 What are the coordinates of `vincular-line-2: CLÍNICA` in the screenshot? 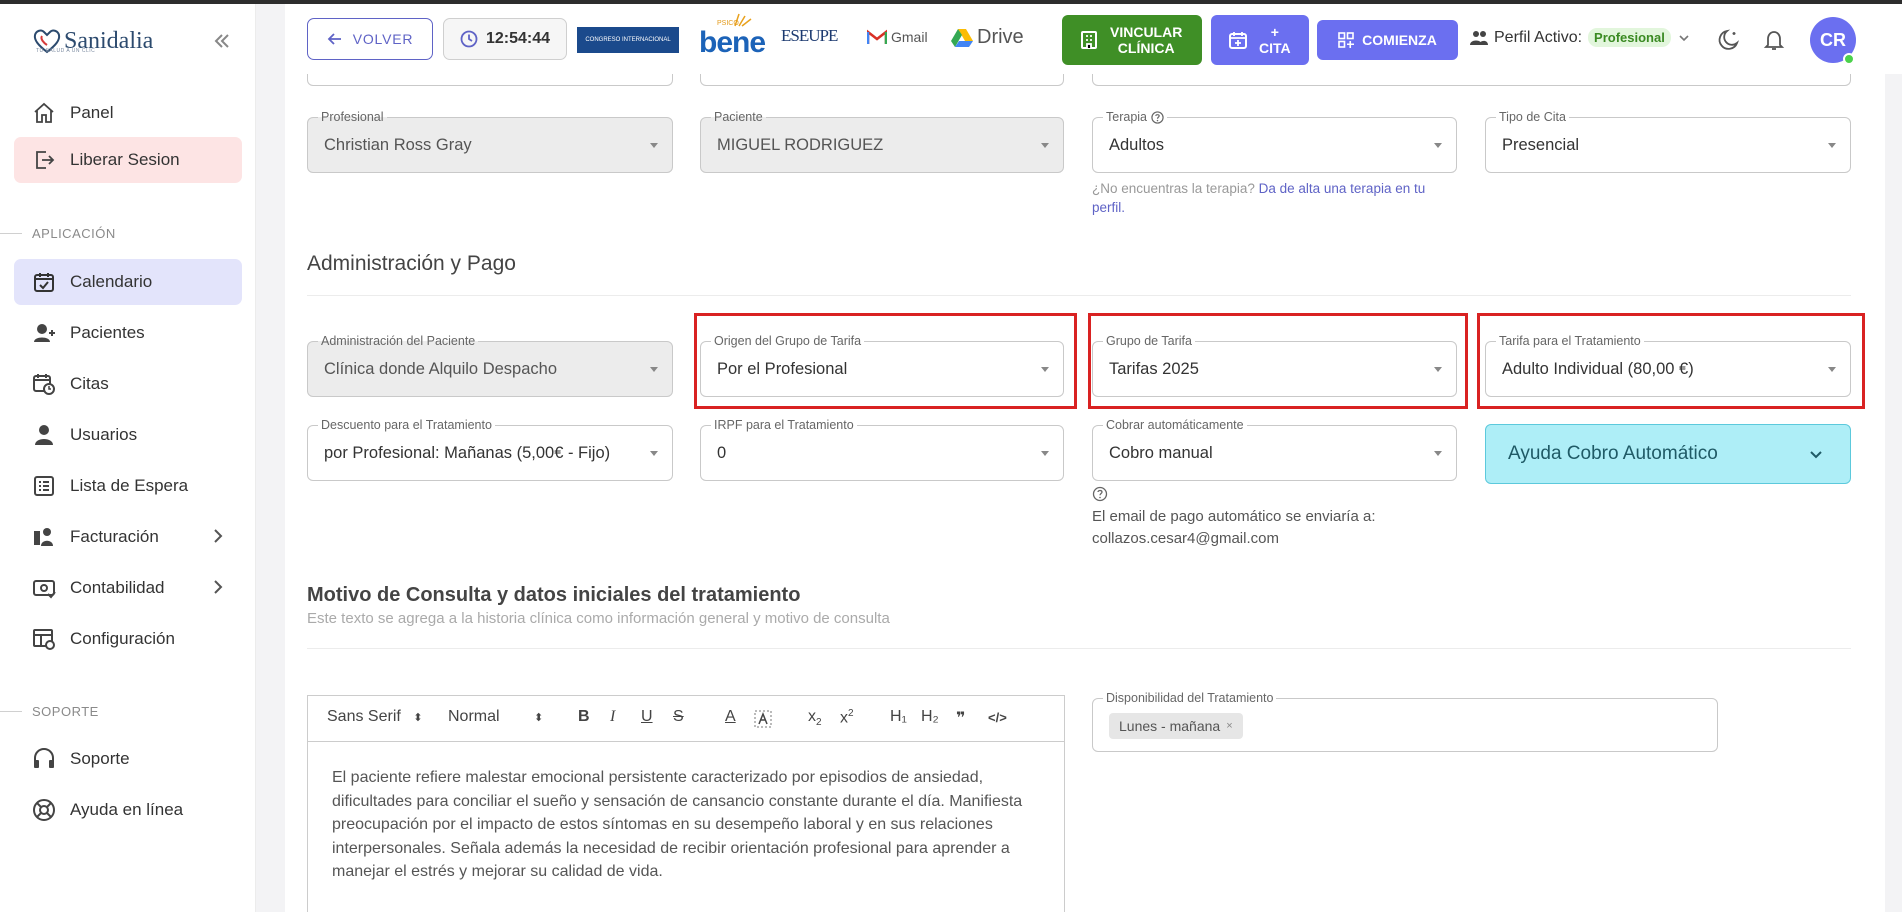 It's located at (1146, 48).